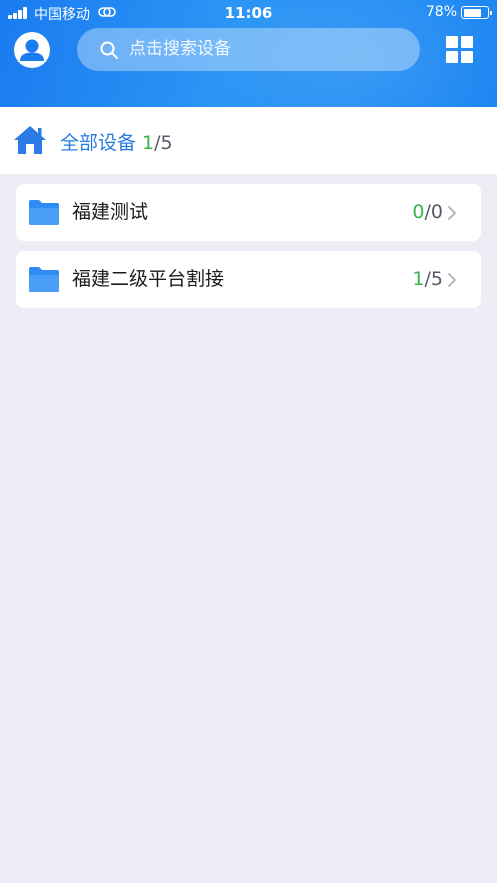 The image size is (497, 883). What do you see at coordinates (441, 12) in the screenshot?
I see `battery-percent: 78%` at bounding box center [441, 12].